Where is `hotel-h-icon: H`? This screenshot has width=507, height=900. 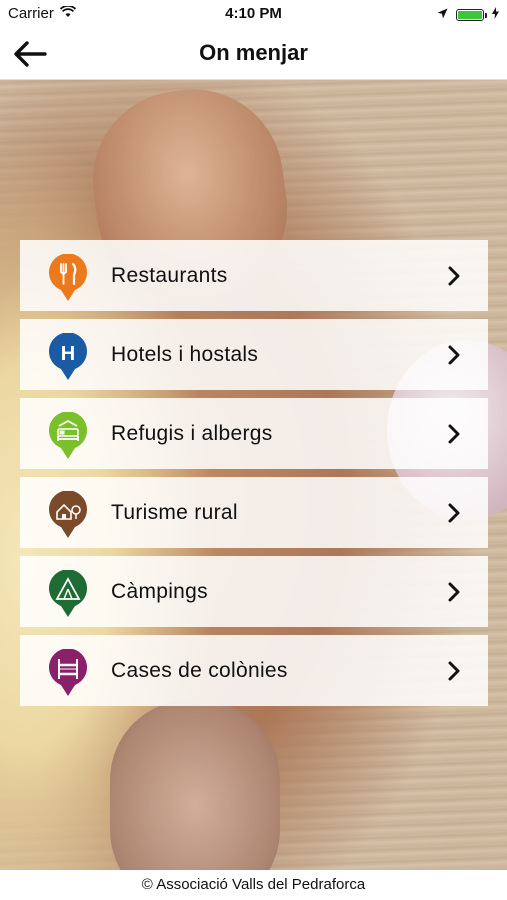
hotel-h-icon: H is located at coordinates (68, 356).